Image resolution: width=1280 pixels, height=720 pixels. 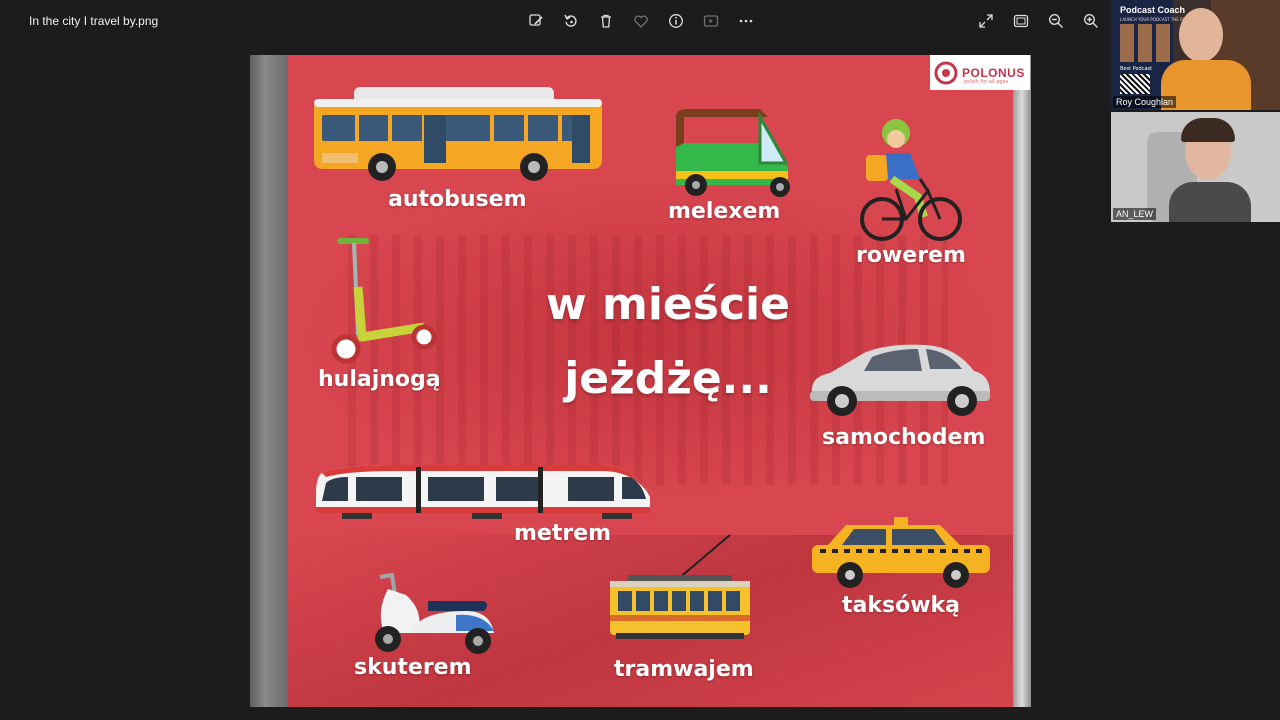 What do you see at coordinates (1135, 214) in the screenshot?
I see `participant-name: AN_LEW` at bounding box center [1135, 214].